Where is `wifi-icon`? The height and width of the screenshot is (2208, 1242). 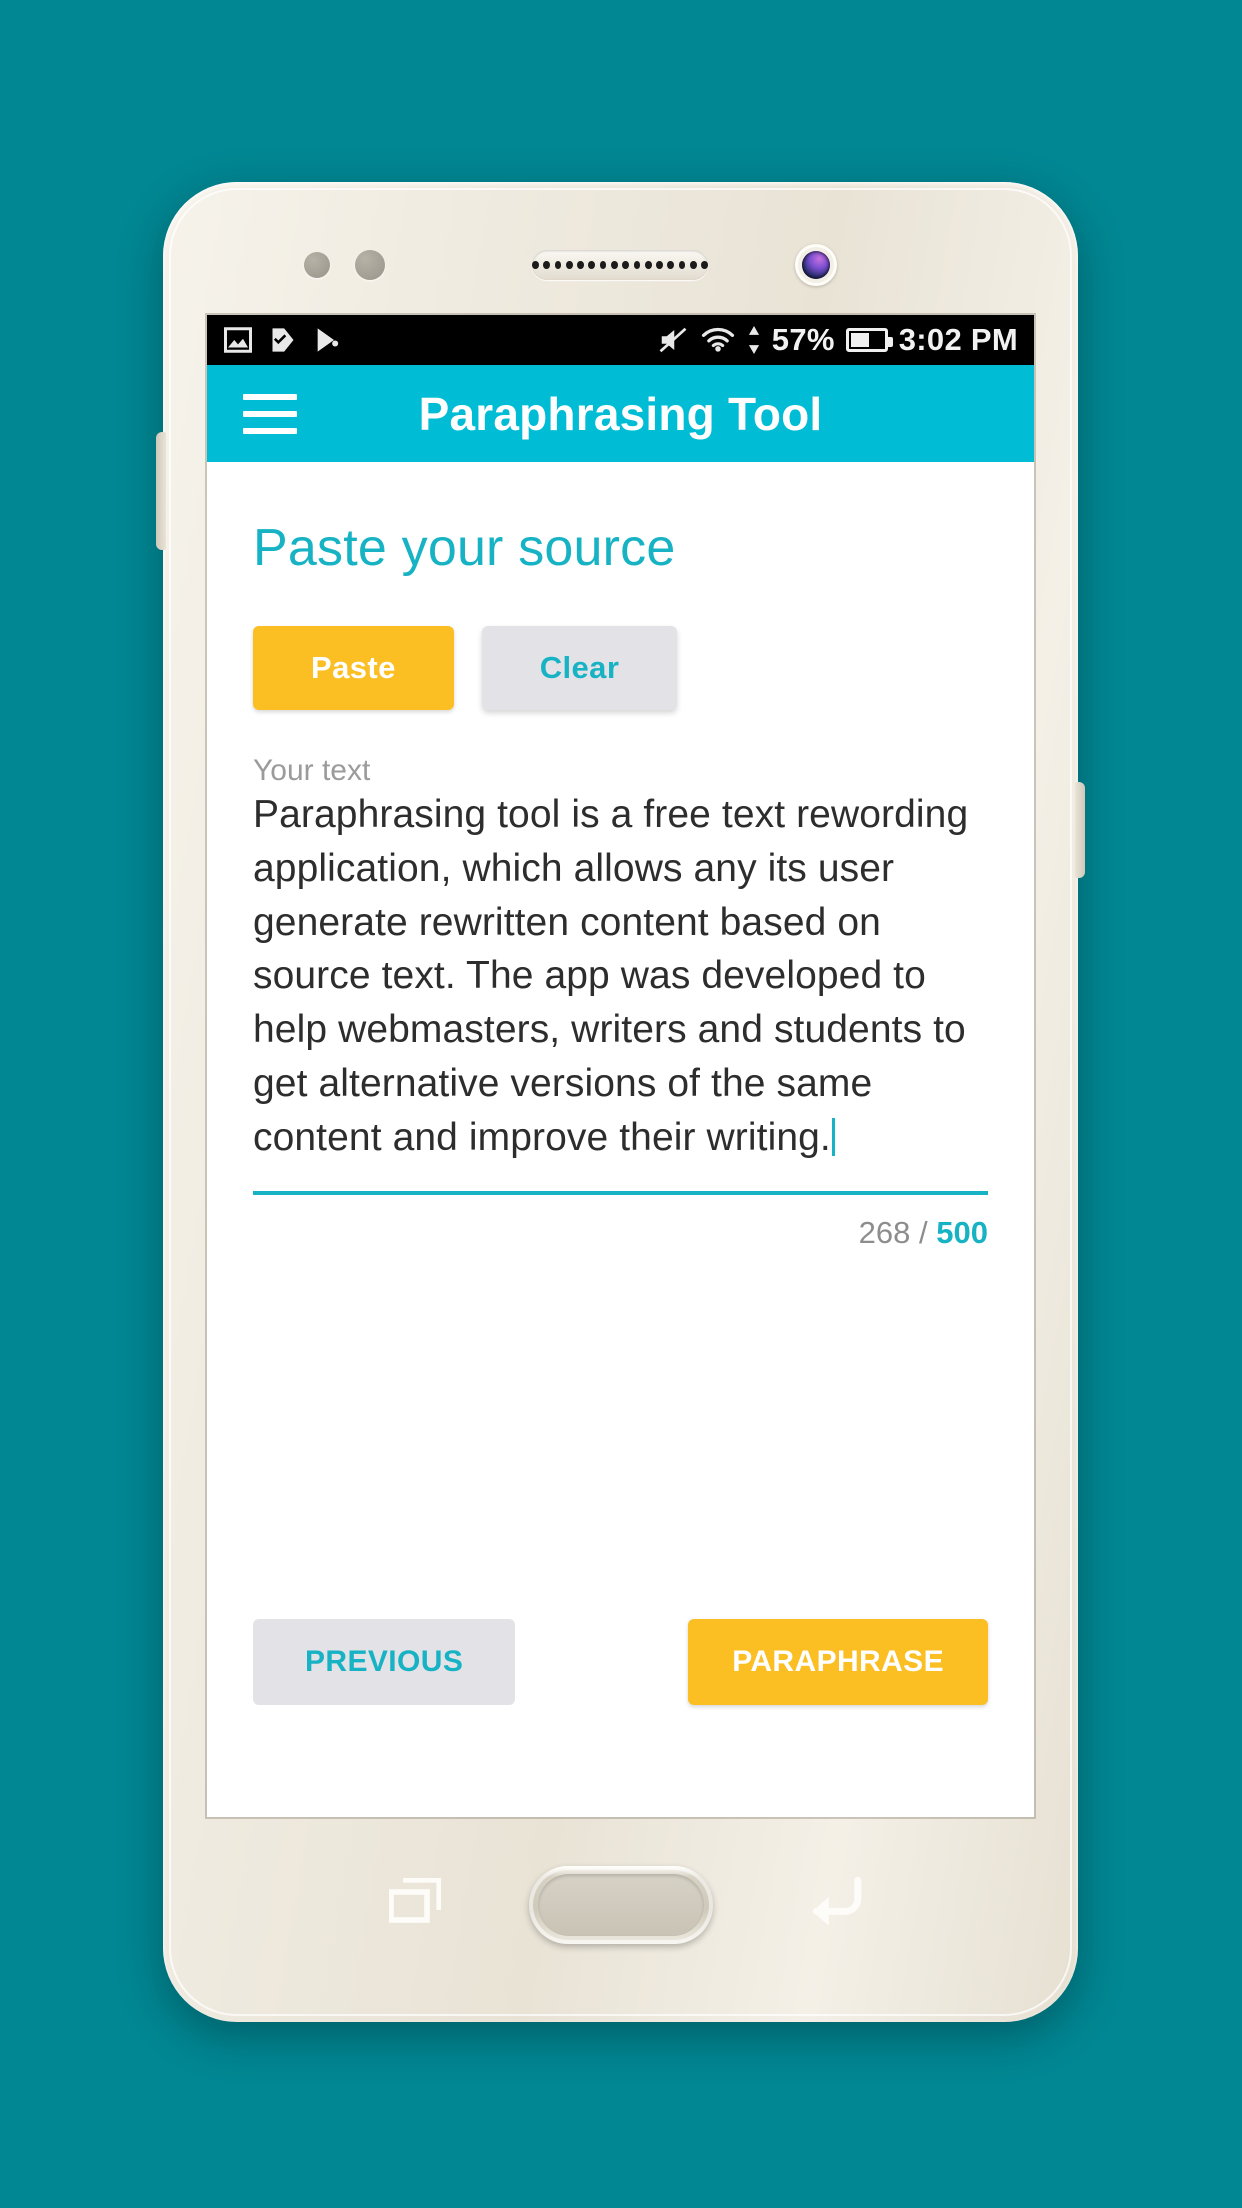
wifi-icon is located at coordinates (717, 340).